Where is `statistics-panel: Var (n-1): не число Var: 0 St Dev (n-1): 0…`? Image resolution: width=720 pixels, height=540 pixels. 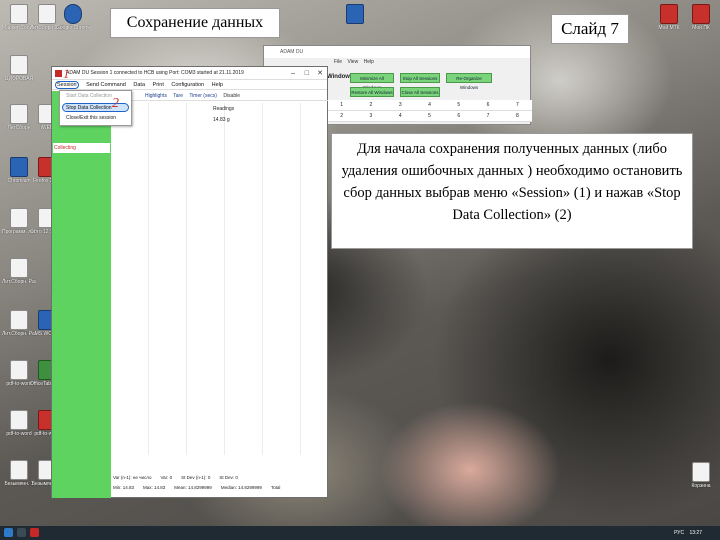 statistics-panel: Var (n-1): не число Var: 0 St Dev (n-1): 0… is located at coordinates (219, 485).